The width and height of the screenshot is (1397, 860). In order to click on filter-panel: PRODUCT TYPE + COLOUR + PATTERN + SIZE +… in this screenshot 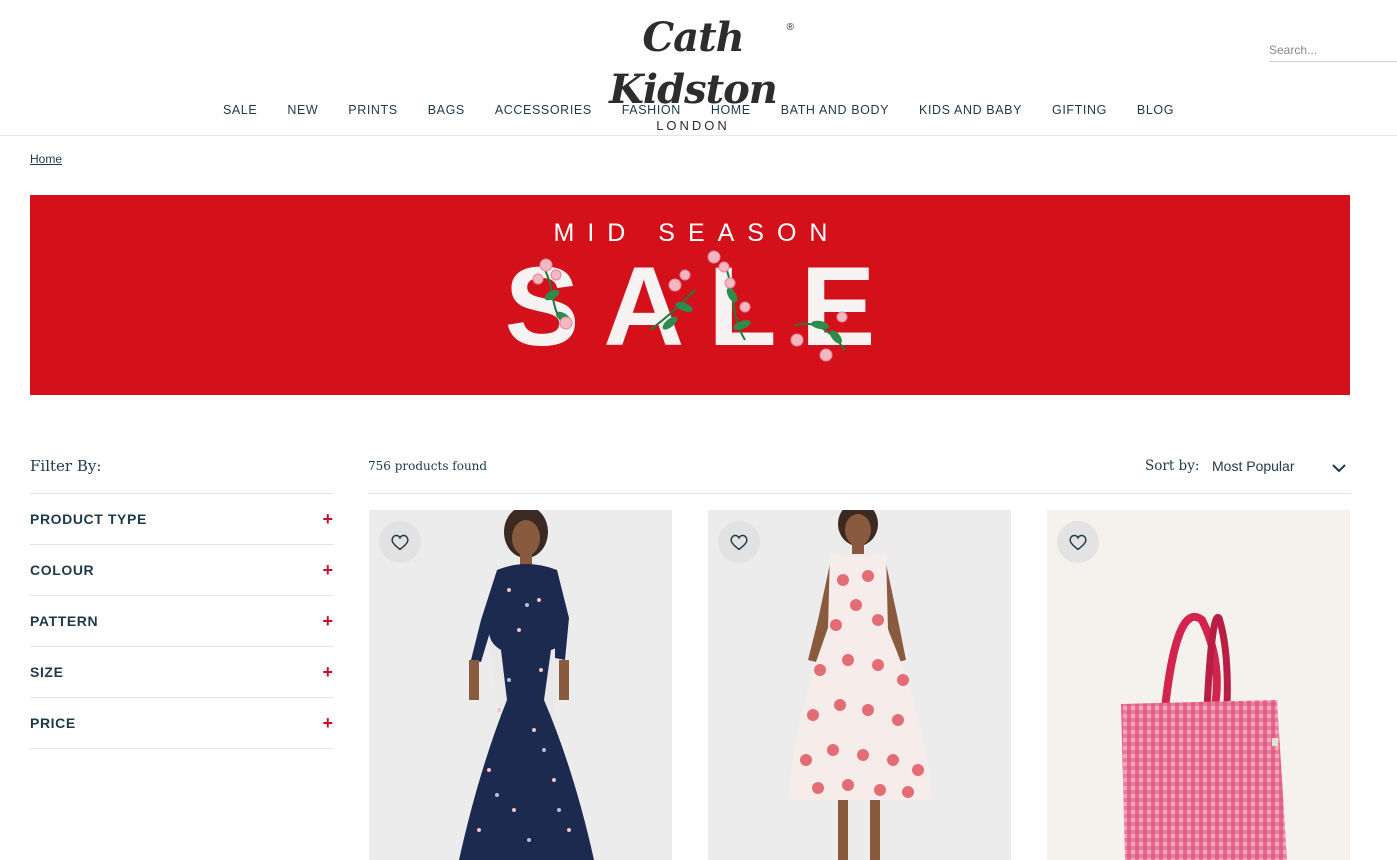, I will do `click(181, 621)`.